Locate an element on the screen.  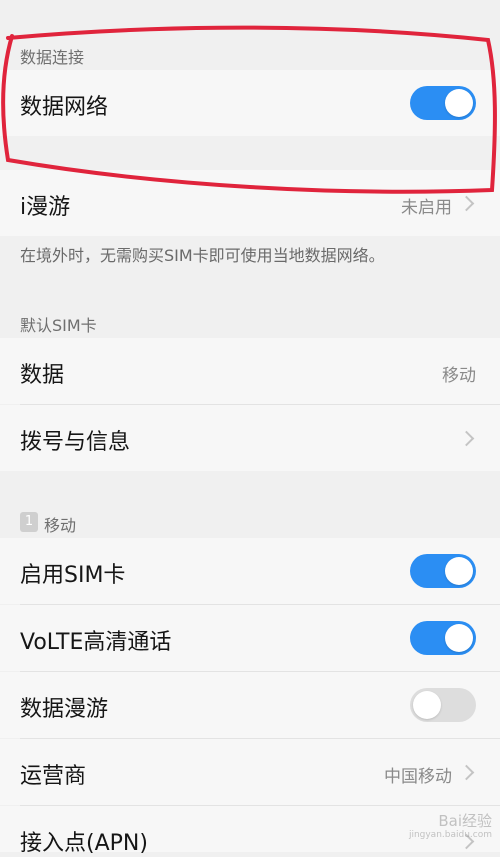
roaming-note: 在境外时，无需购买SIM卡即可使用当地数据网络。 is located at coordinates (202, 255).